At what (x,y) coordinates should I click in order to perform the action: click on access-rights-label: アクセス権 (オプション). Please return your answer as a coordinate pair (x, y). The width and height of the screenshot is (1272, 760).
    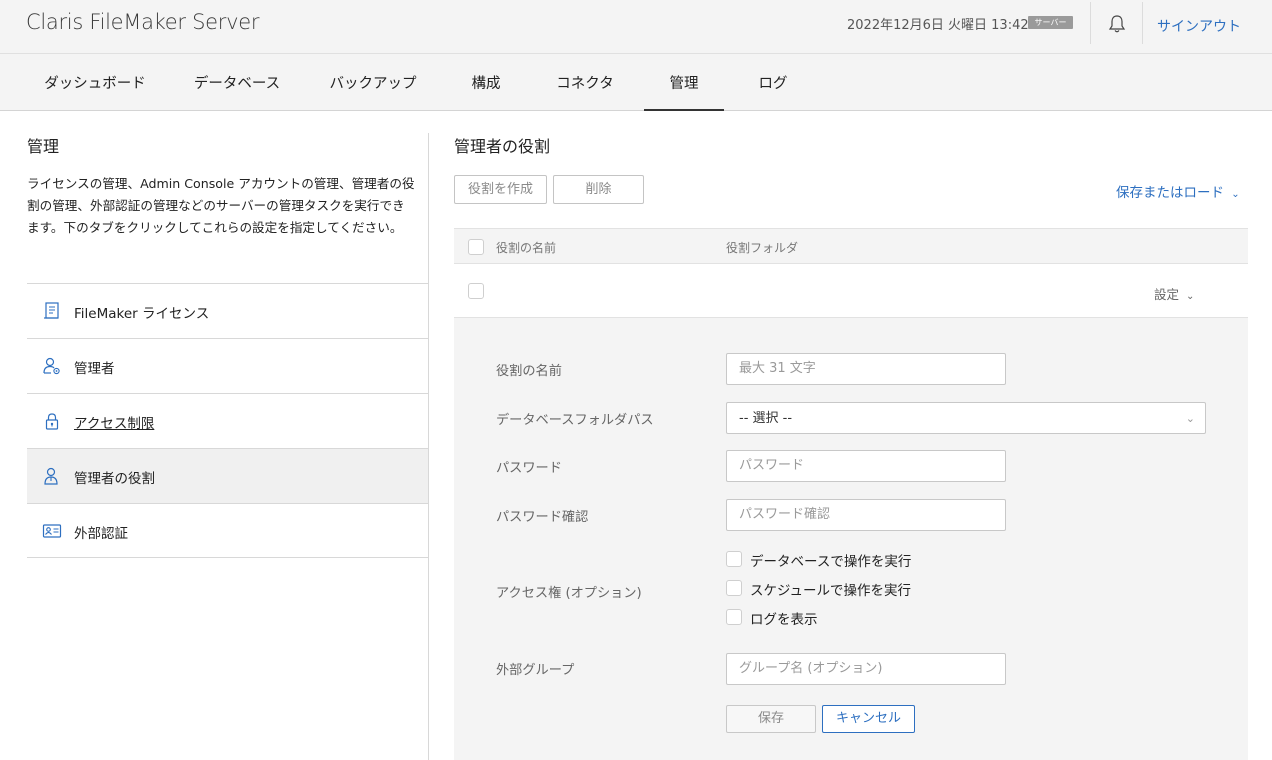
    Looking at the image, I should click on (569, 593).